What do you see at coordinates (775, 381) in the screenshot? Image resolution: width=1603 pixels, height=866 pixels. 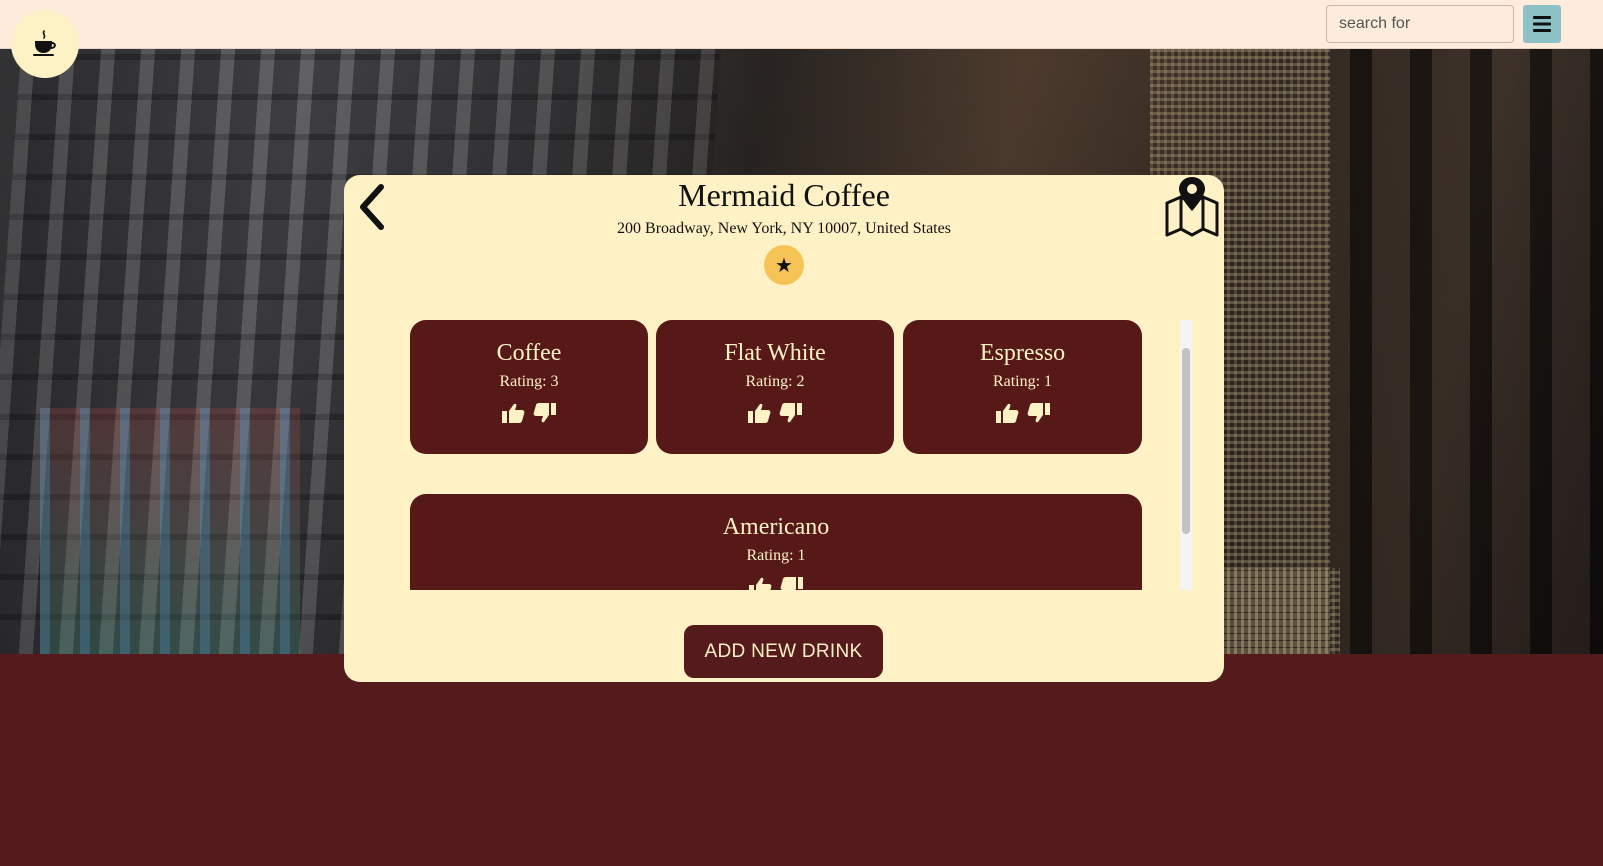 I see `drink-rating: Rating: 2` at bounding box center [775, 381].